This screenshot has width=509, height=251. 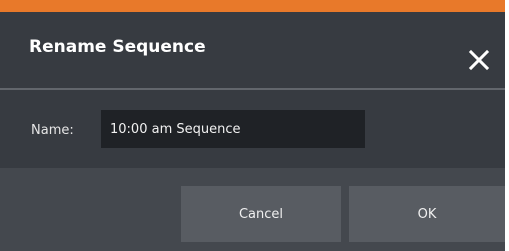 I want to click on dialog-title: Rename Sequence, so click(x=117, y=47).